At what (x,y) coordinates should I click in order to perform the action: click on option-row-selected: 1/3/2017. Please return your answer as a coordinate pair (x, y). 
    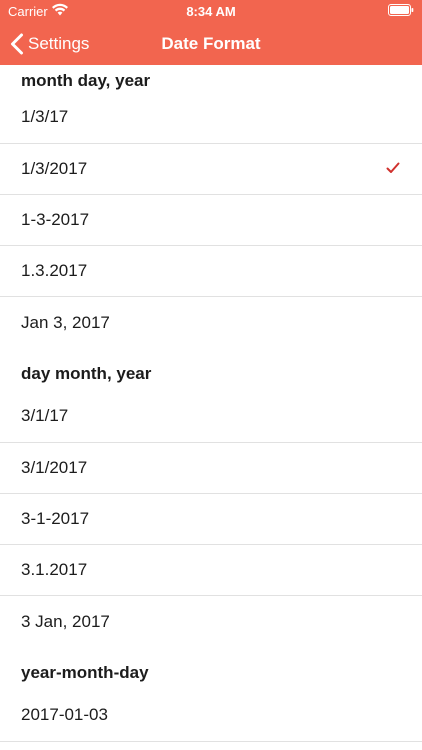
    Looking at the image, I should click on (211, 169).